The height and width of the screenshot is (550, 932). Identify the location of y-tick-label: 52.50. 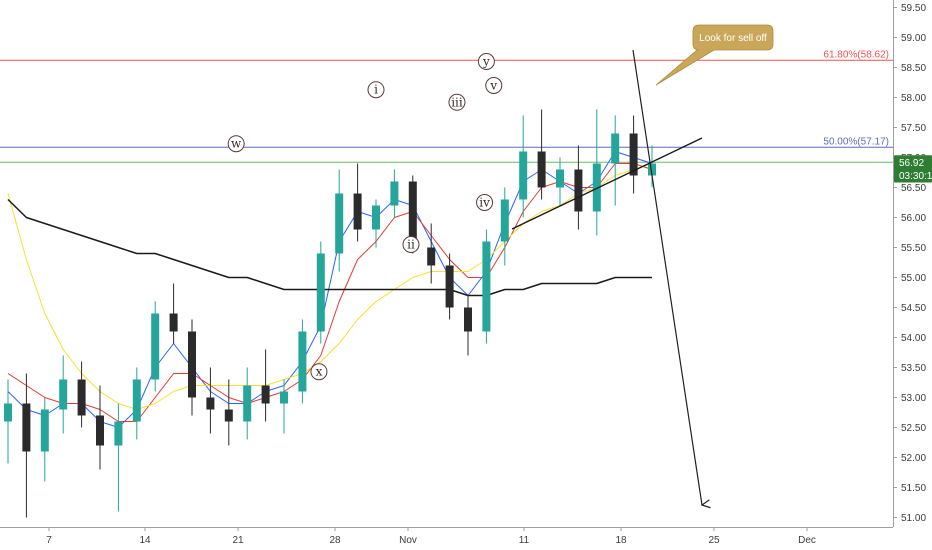
(913, 428).